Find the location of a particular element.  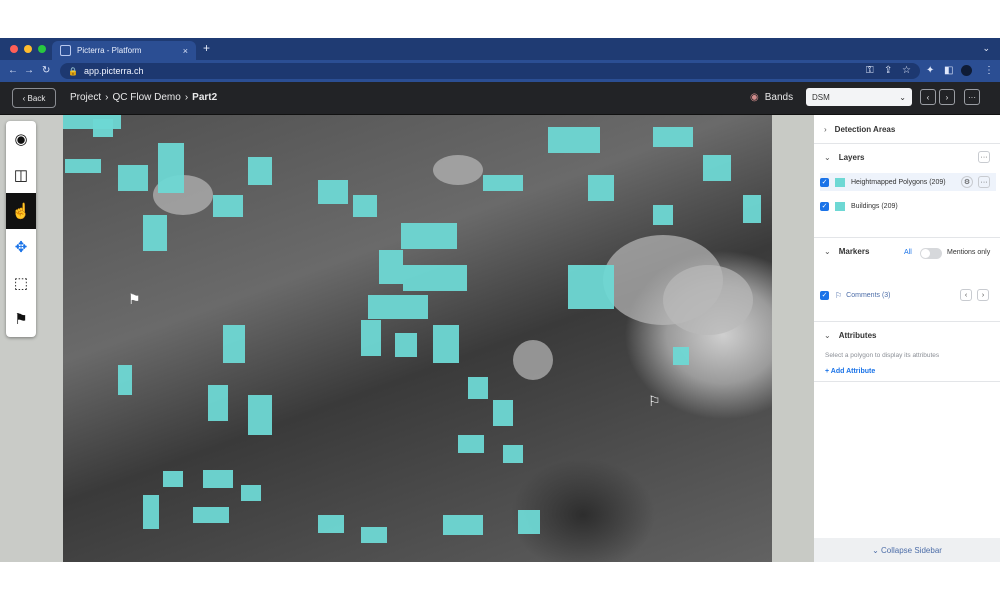

bands-label: Bands is located at coordinates (779, 97).